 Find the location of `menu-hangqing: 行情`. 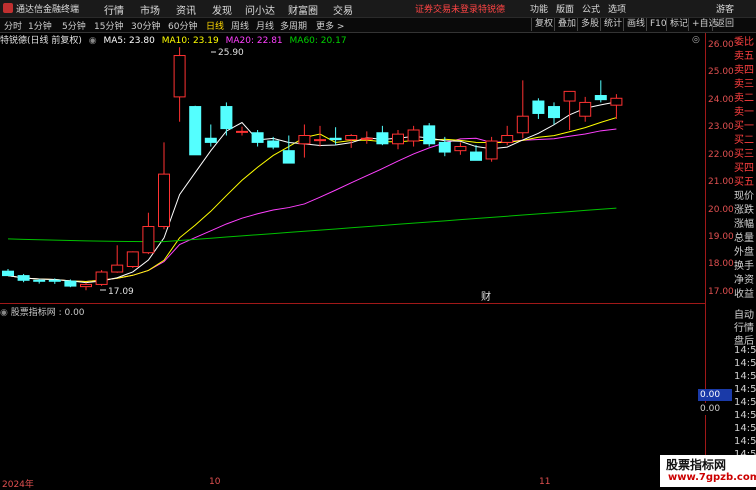

menu-hangqing: 行情 is located at coordinates (114, 9).